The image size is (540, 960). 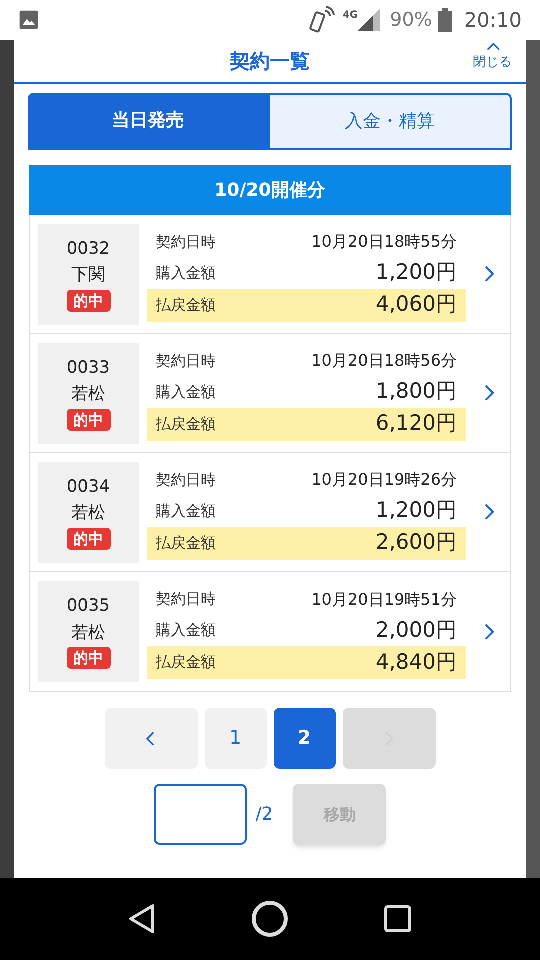 I want to click on contract-row: 0033 若松 的中 契約日時 10月20日18時56分 購入金額 1,800円 払戻金額 6,120円, so click(x=270, y=393).